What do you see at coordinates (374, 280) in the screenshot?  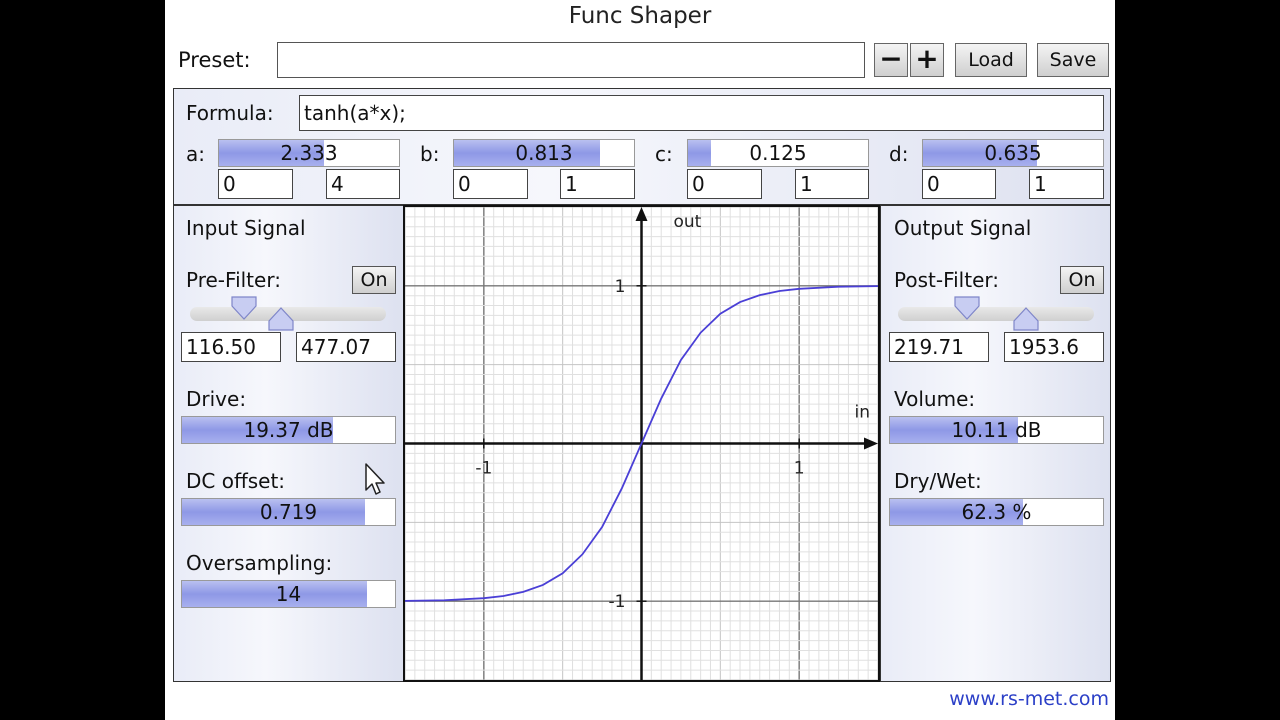 I see `pre-filter-on-button: On` at bounding box center [374, 280].